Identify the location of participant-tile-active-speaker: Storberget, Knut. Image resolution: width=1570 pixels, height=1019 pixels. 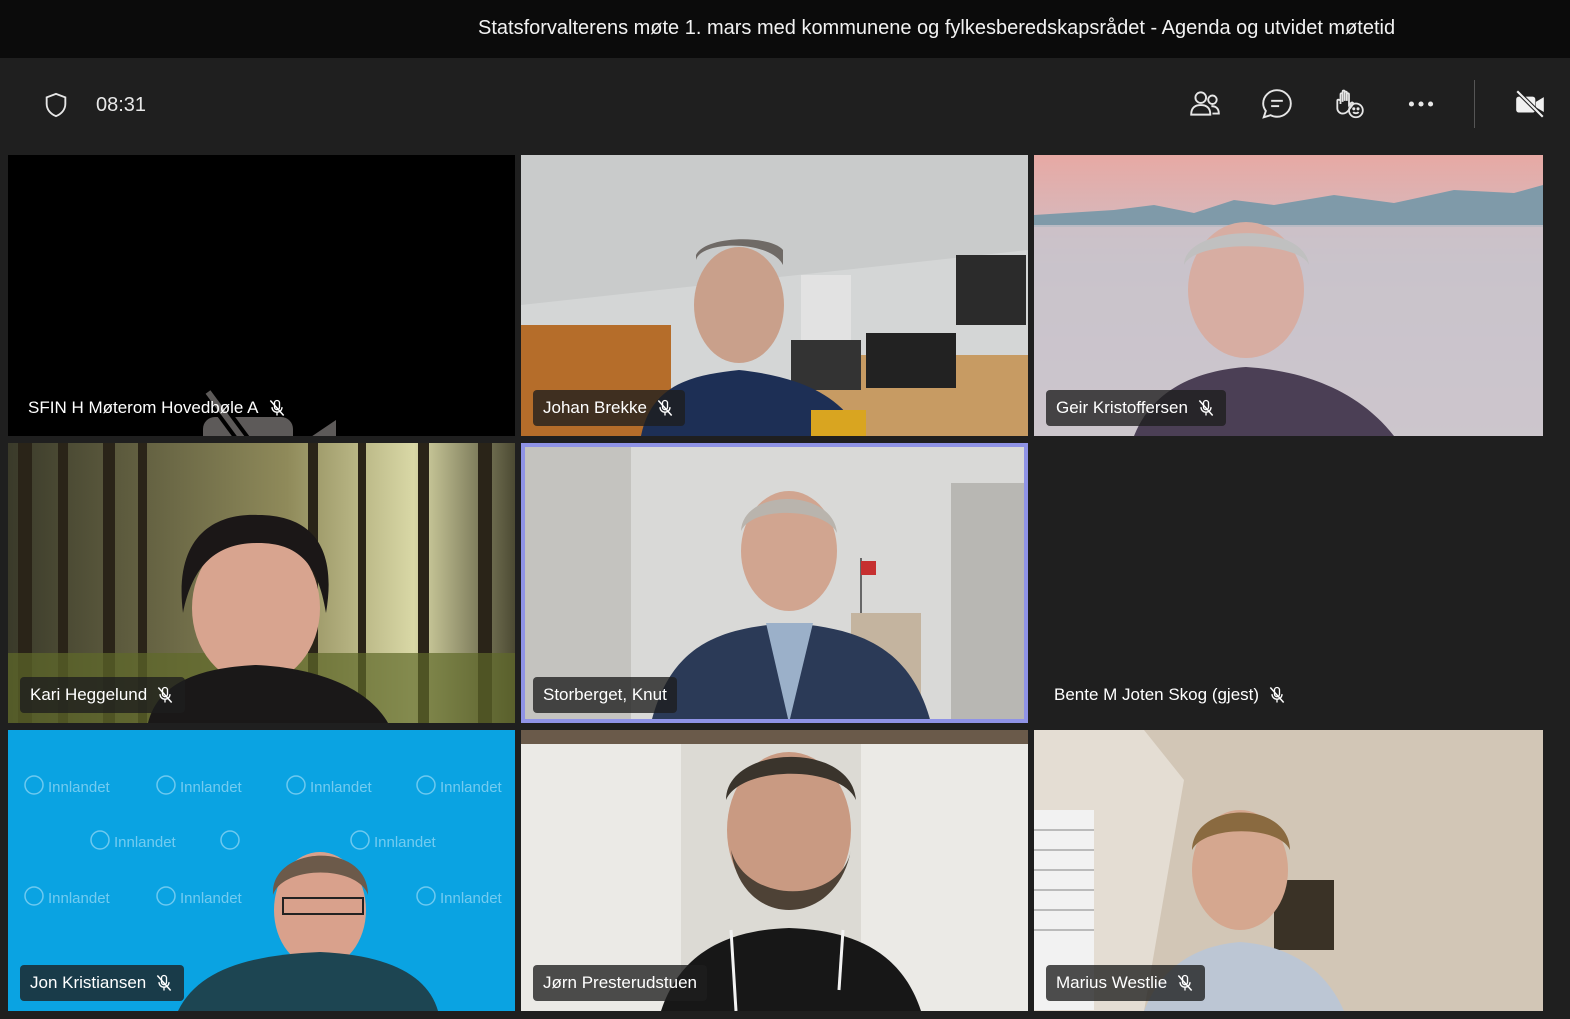
(774, 583).